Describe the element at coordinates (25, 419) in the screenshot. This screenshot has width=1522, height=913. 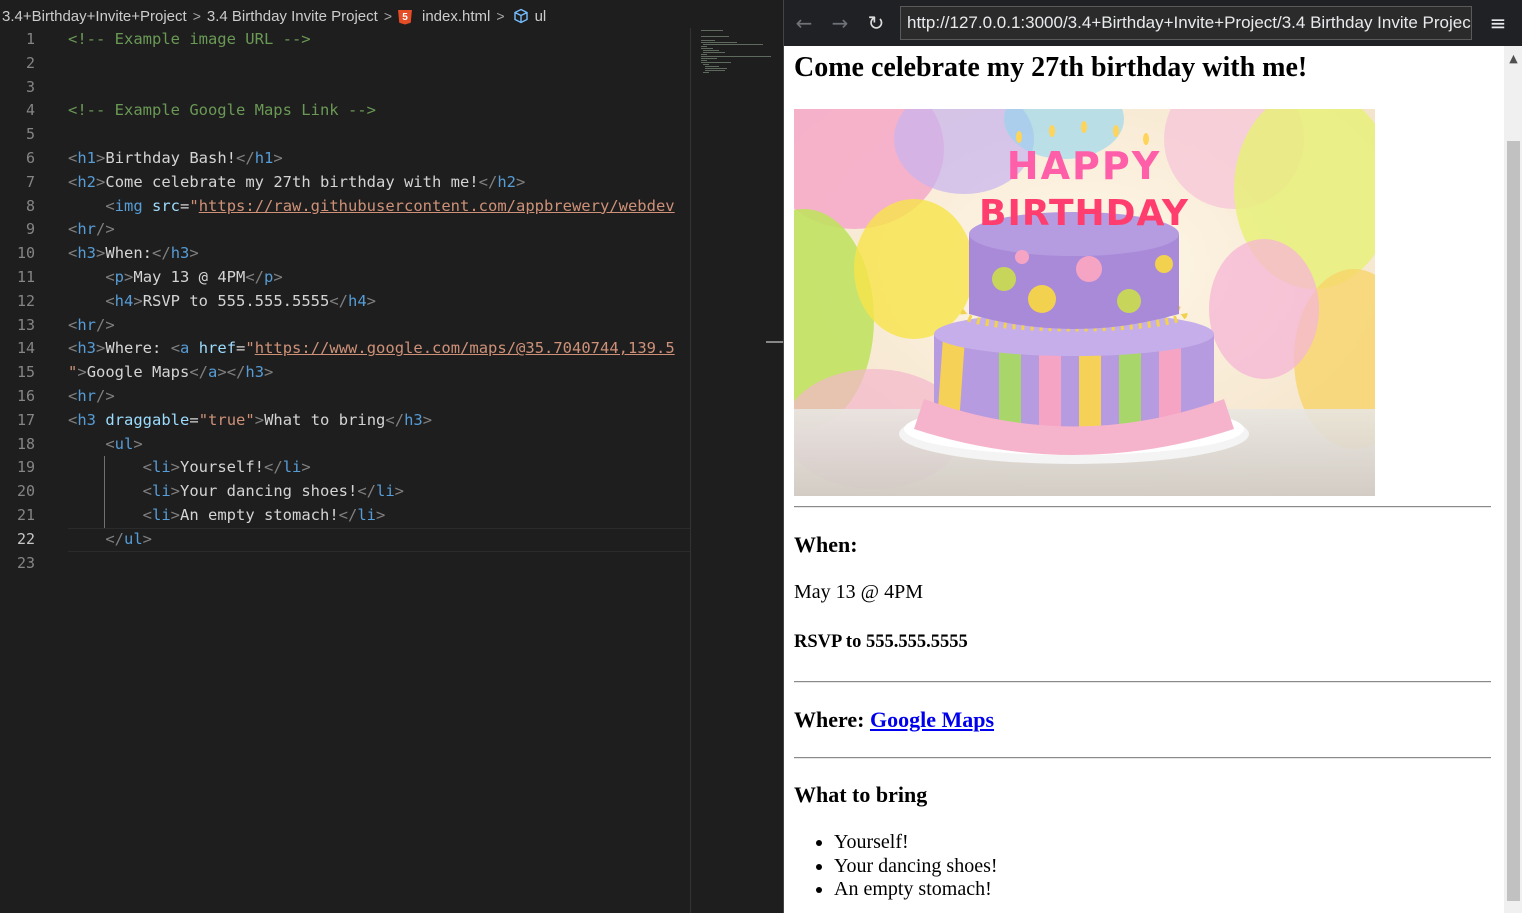
I see `line-number: 17` at that location.